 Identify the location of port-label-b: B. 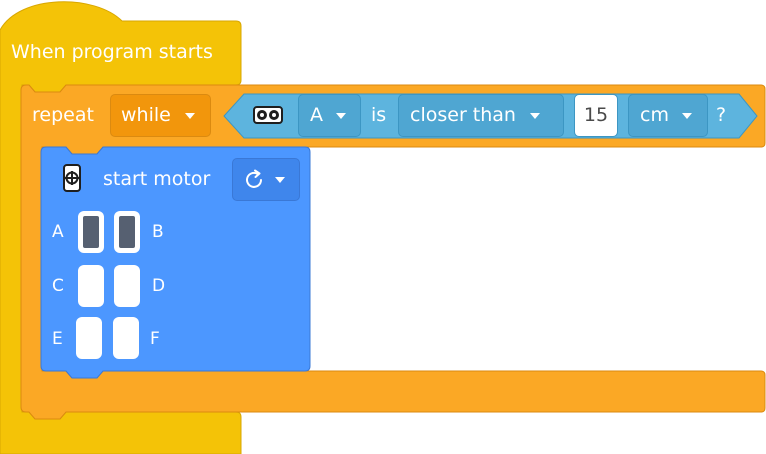
(158, 232).